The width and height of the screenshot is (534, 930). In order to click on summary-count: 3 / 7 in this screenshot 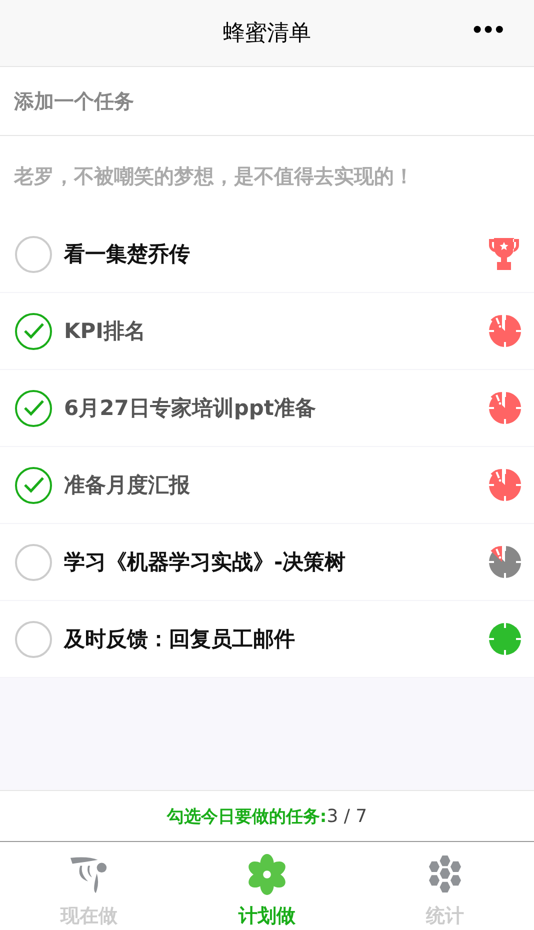, I will do `click(347, 816)`.